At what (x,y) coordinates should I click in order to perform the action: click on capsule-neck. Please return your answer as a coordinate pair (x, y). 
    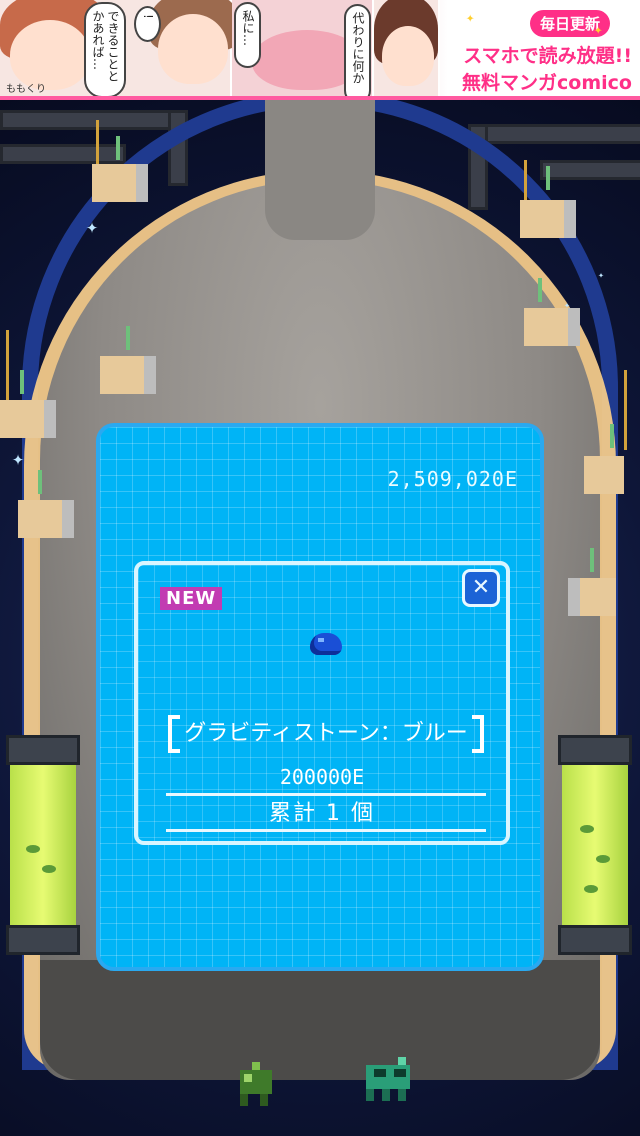
    Looking at the image, I should click on (320, 170).